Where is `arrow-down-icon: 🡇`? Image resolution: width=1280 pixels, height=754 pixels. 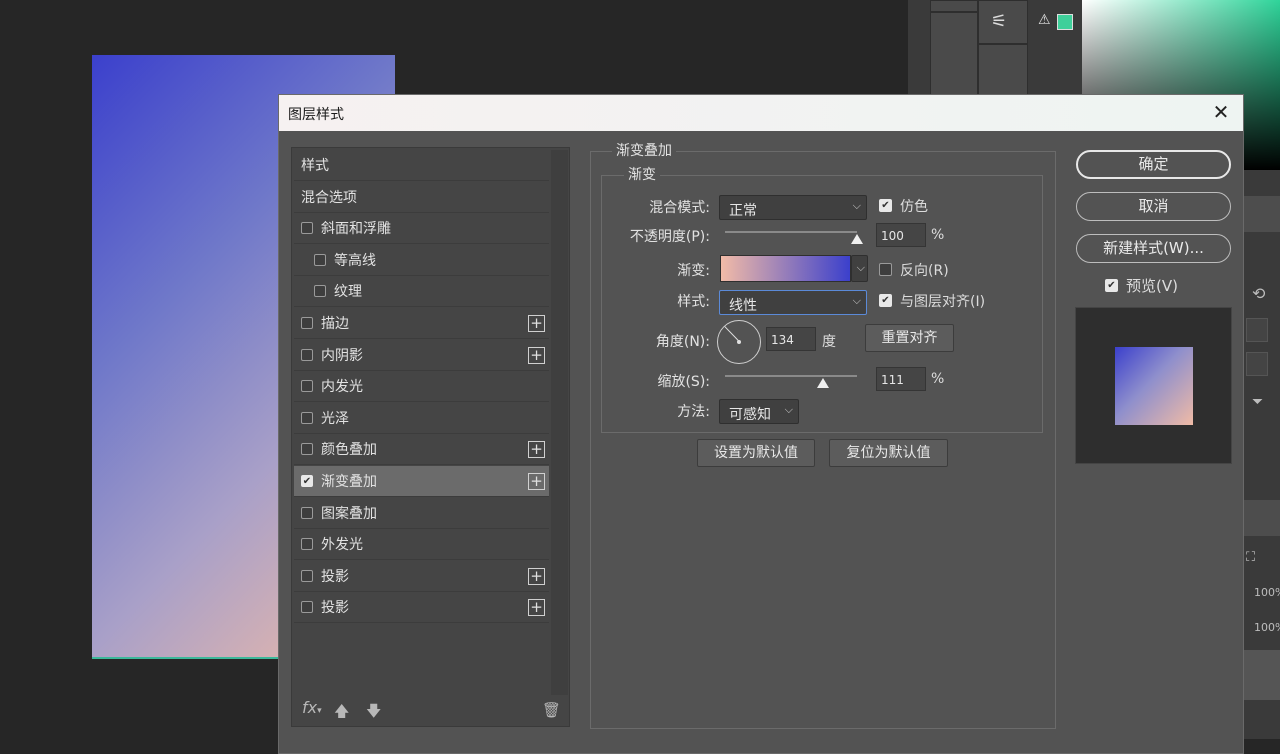
arrow-down-icon: 🡇 is located at coordinates (373, 713).